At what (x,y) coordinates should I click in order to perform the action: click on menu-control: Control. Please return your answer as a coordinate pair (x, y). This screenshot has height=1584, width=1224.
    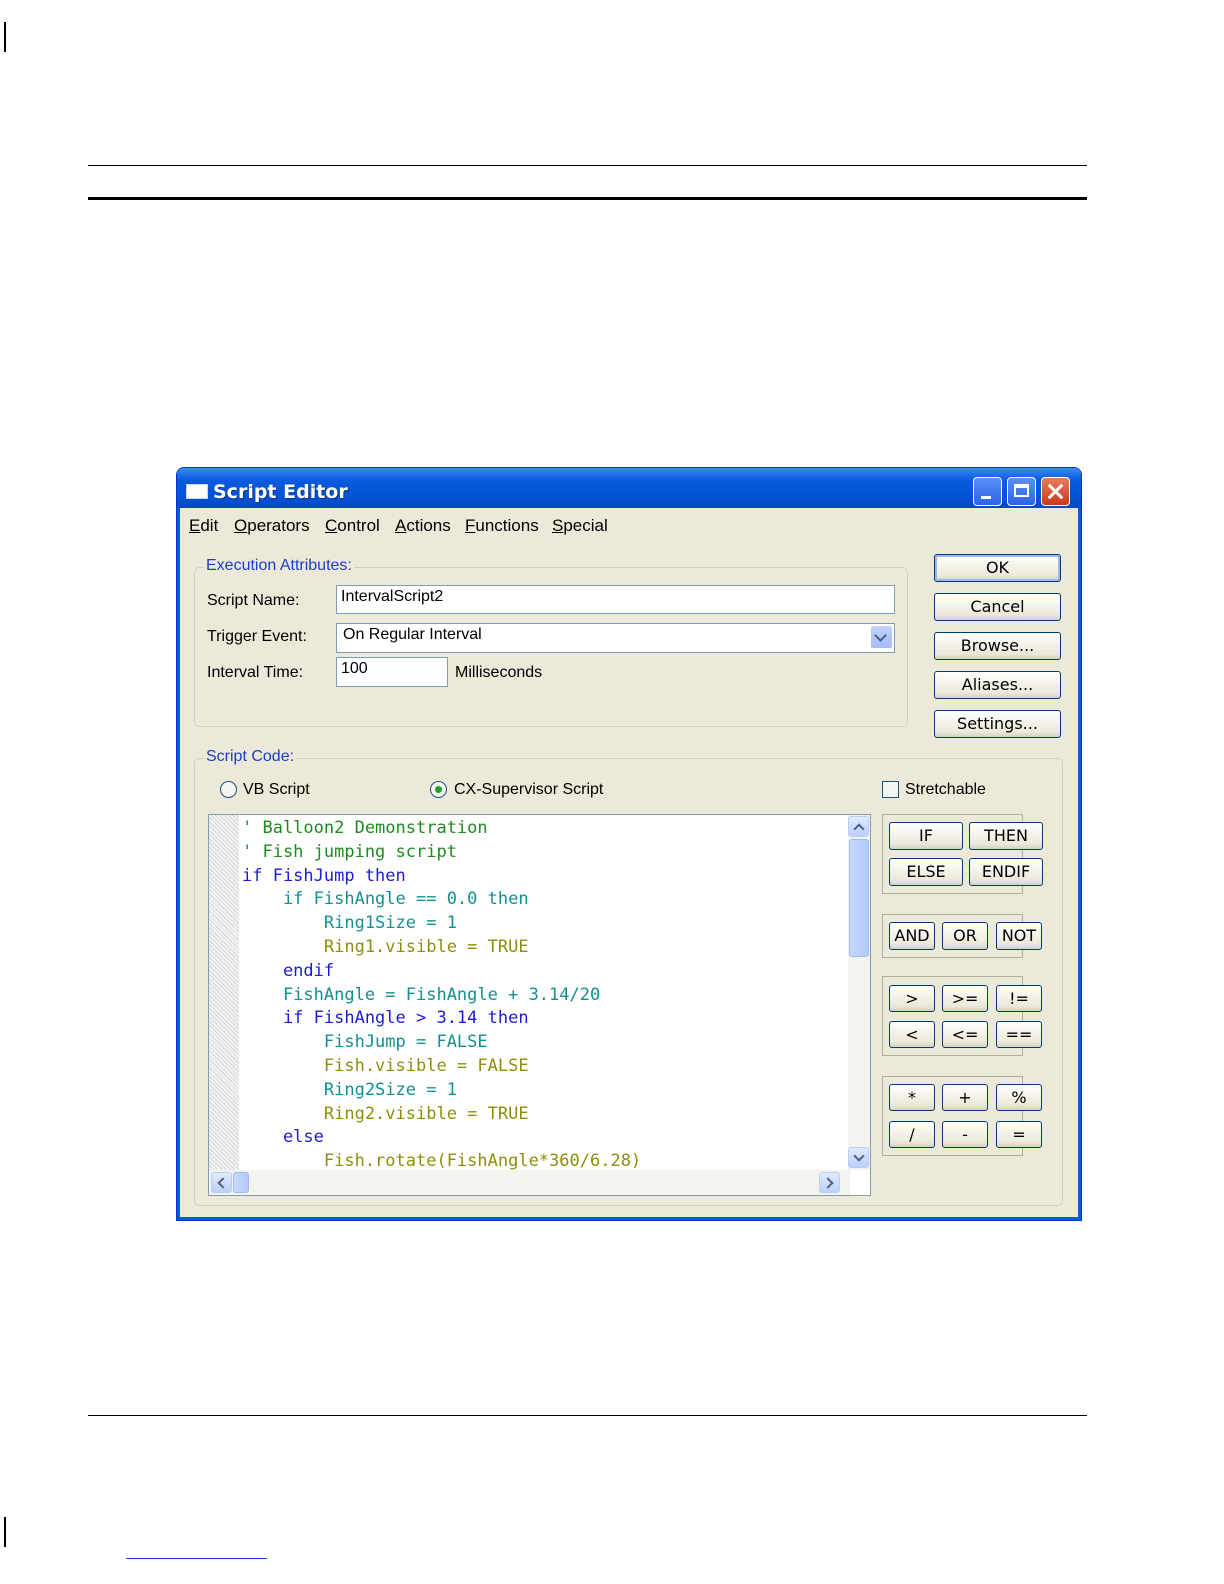
    Looking at the image, I should click on (352, 526).